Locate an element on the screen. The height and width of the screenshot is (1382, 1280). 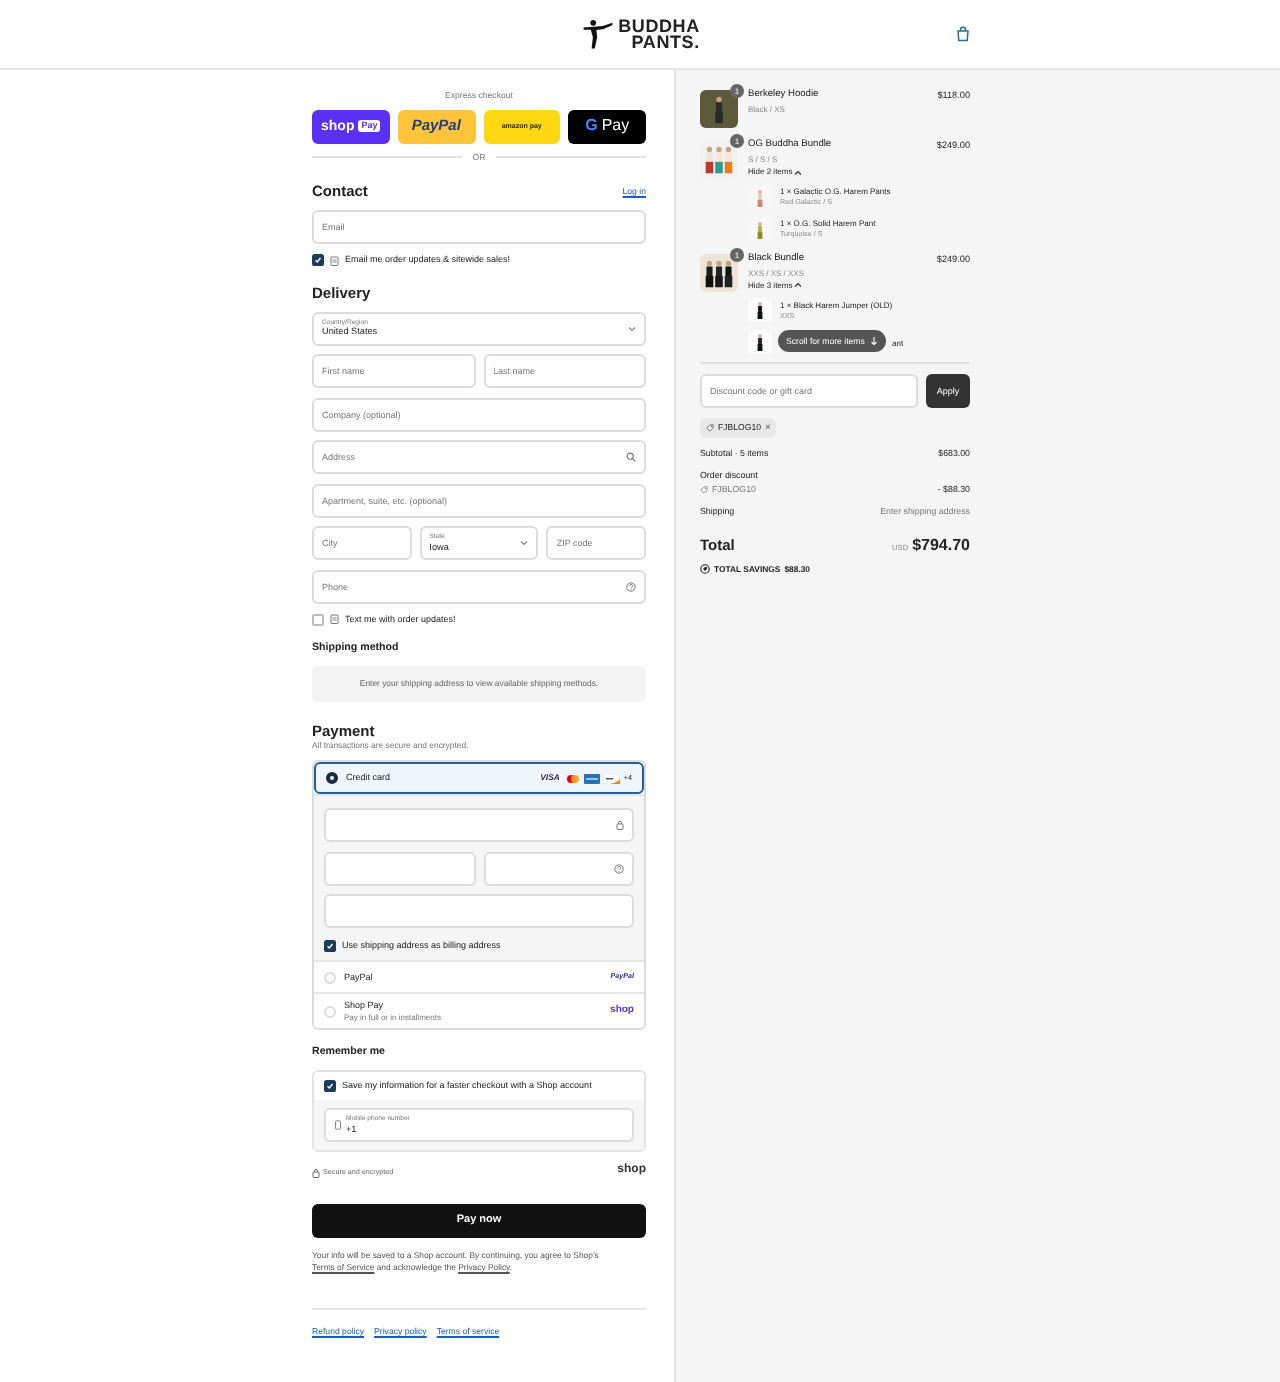
amex-icon is located at coordinates (591, 778).